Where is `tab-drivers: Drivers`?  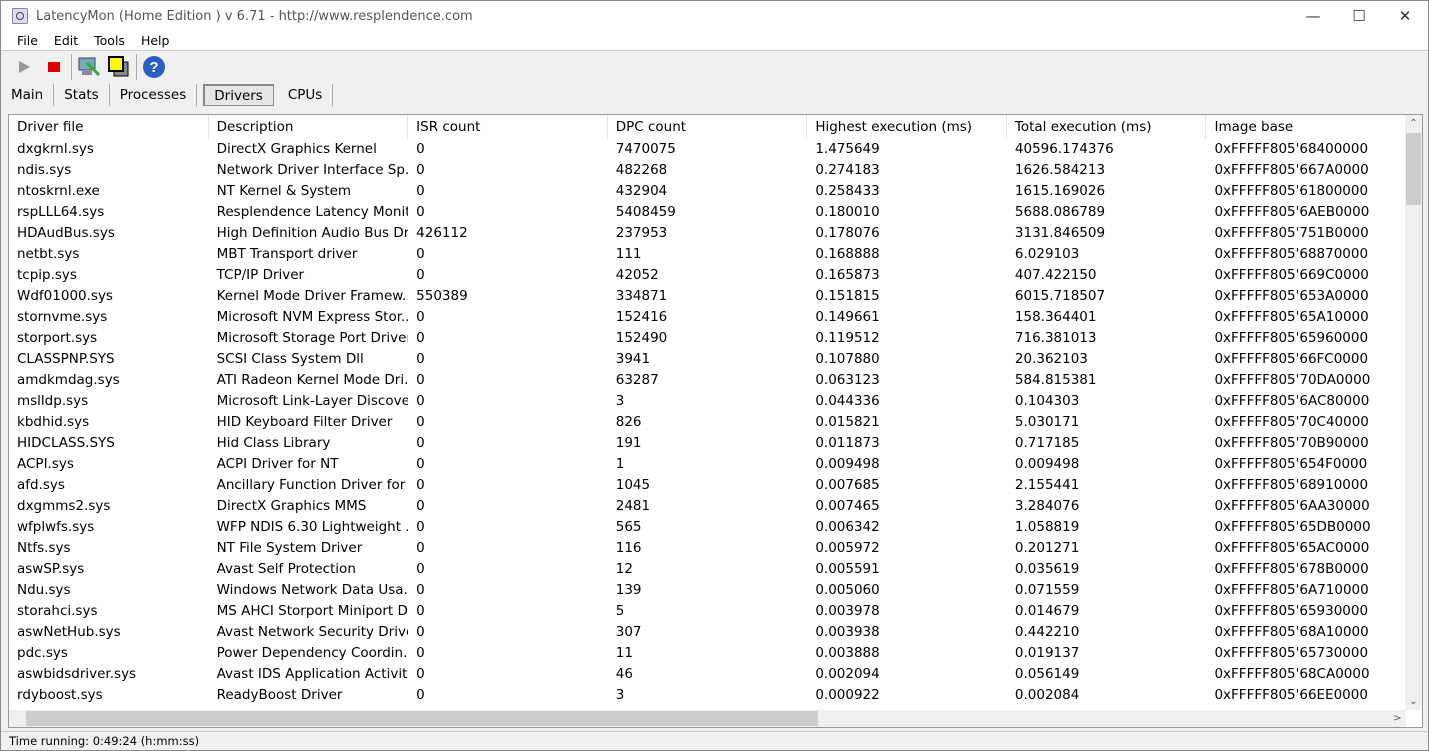
tab-drivers: Drivers is located at coordinates (238, 95).